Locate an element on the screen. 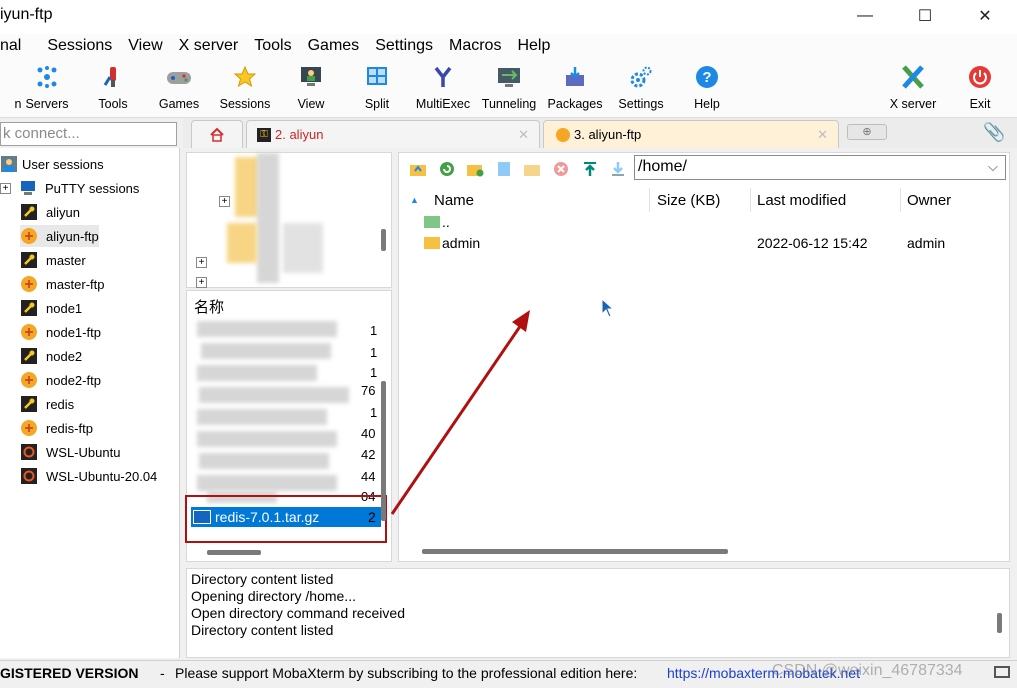 Image resolution: width=1017 pixels, height=688 pixels. table-row: .. is located at coordinates (437, 222).